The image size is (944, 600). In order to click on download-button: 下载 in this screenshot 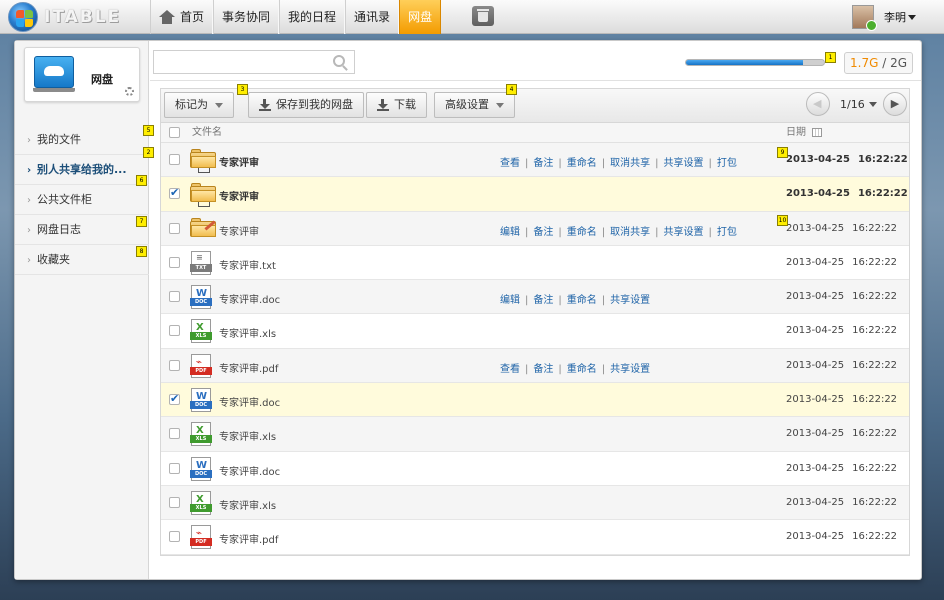, I will do `click(396, 105)`.